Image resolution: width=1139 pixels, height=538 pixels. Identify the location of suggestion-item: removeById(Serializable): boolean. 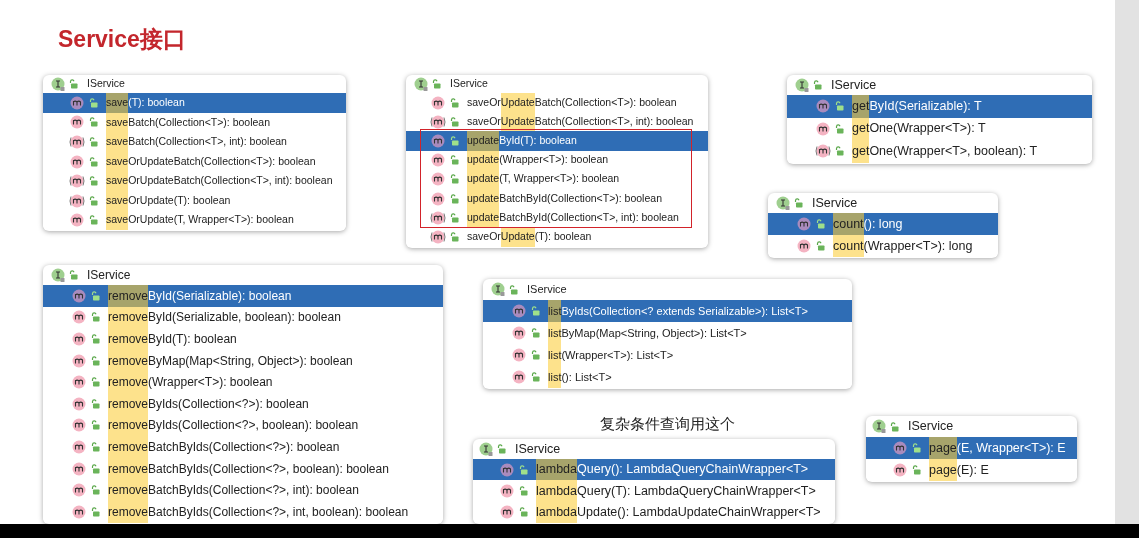
(243, 296).